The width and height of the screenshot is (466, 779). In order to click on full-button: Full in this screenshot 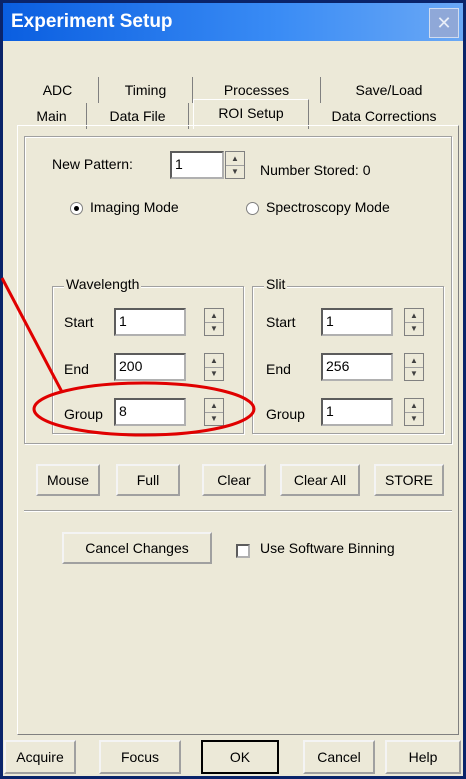, I will do `click(148, 480)`.